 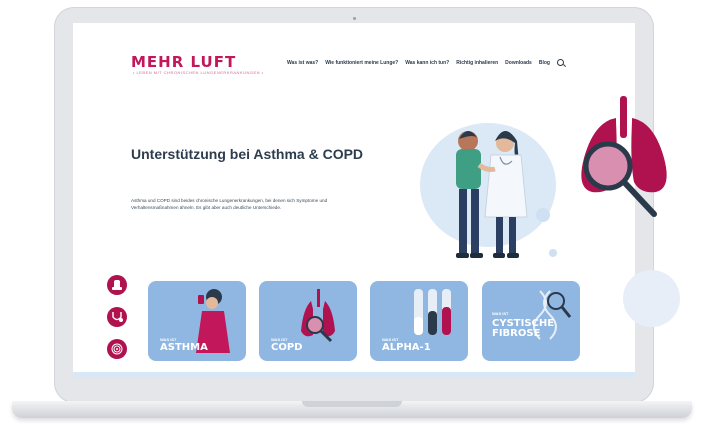 I want to click on laptop-camera, so click(x=354, y=18).